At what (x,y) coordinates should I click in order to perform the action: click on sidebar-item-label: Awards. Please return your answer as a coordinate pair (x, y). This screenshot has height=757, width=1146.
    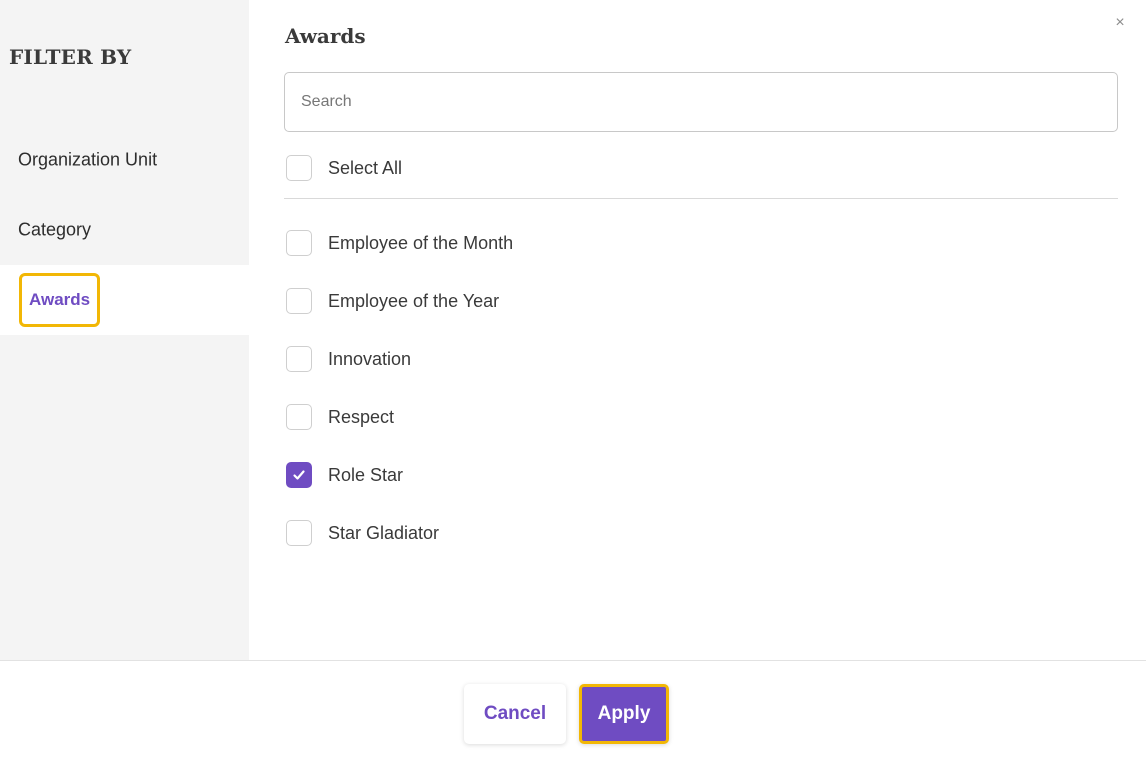
    Looking at the image, I should click on (60, 300).